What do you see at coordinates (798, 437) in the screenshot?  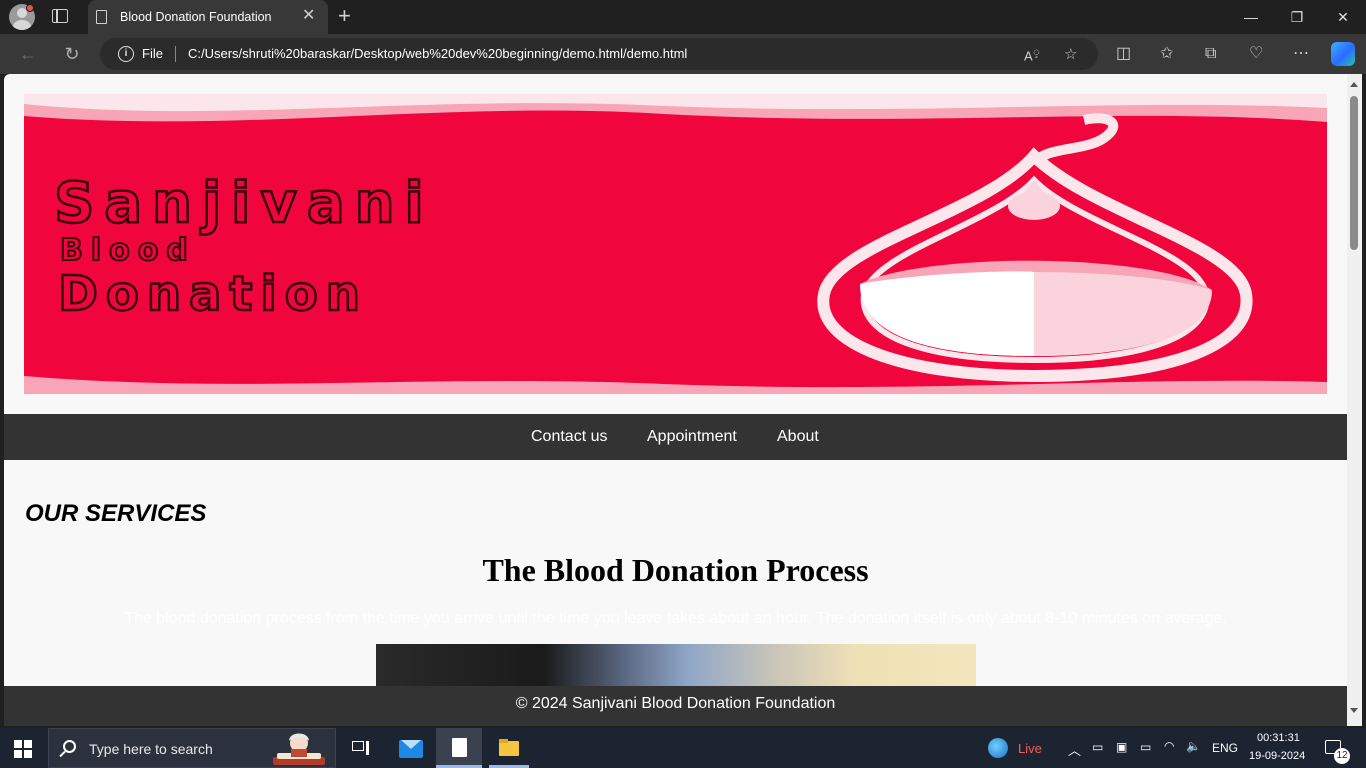 I see `nav-about-link: About` at bounding box center [798, 437].